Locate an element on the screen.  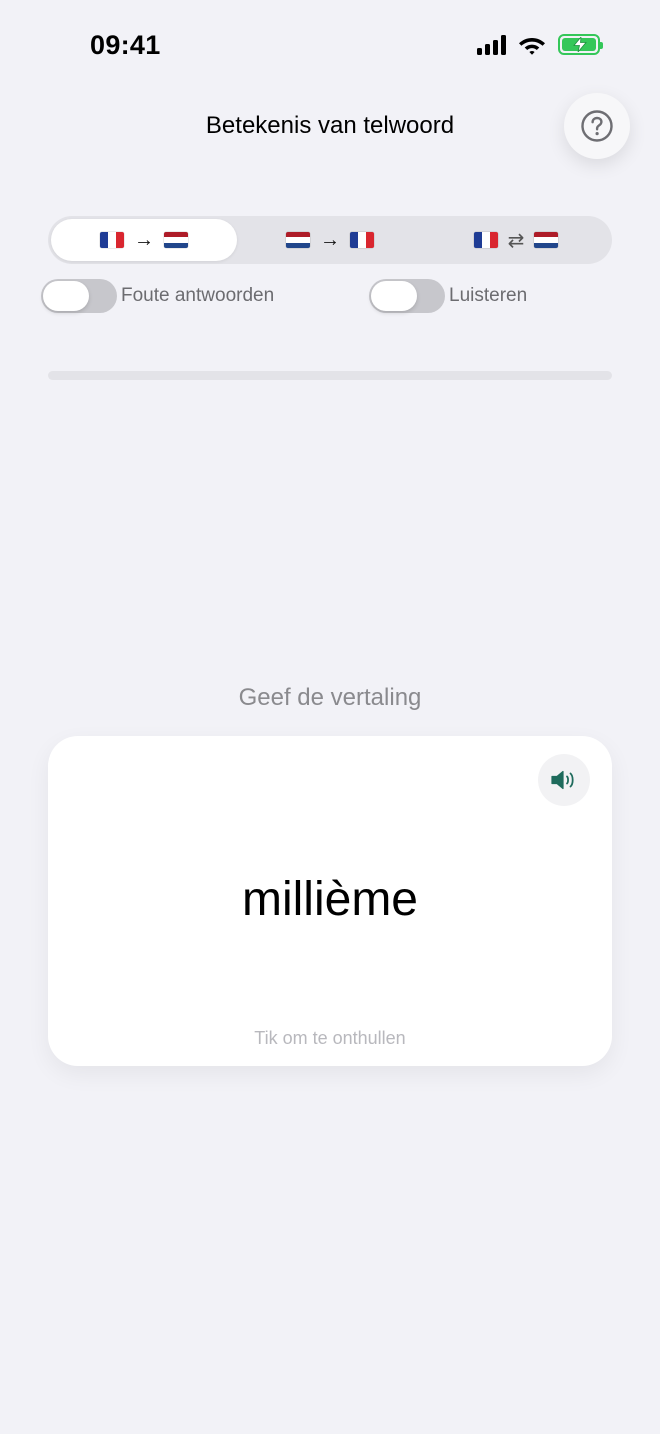
listen-toggle is located at coordinates (407, 296).